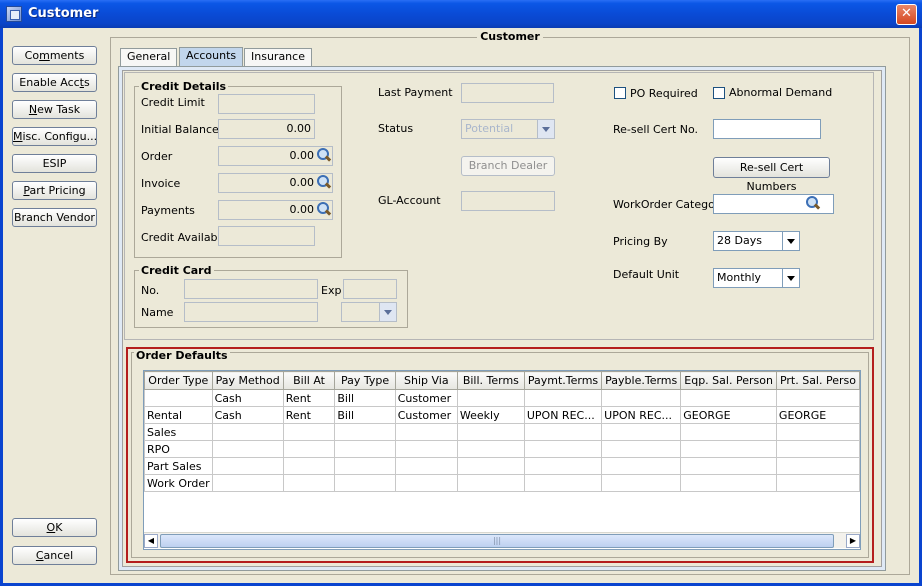 Image resolution: width=922 pixels, height=586 pixels. I want to click on scroll-left-icon: ◀, so click(151, 541).